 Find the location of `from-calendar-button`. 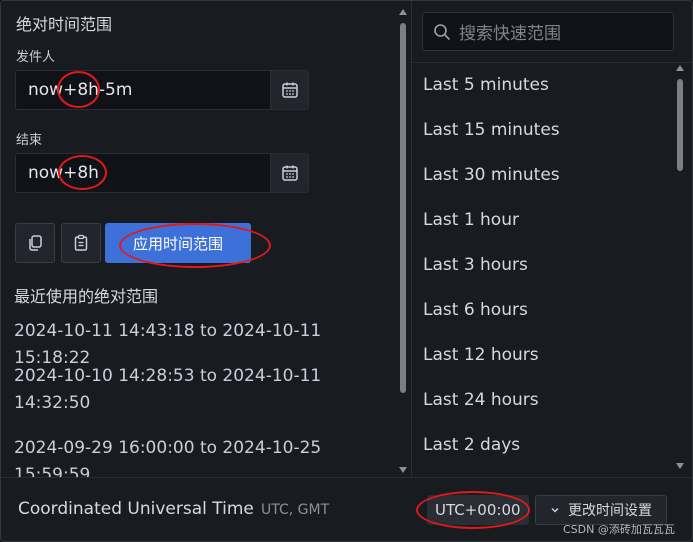

from-calendar-button is located at coordinates (289, 90).